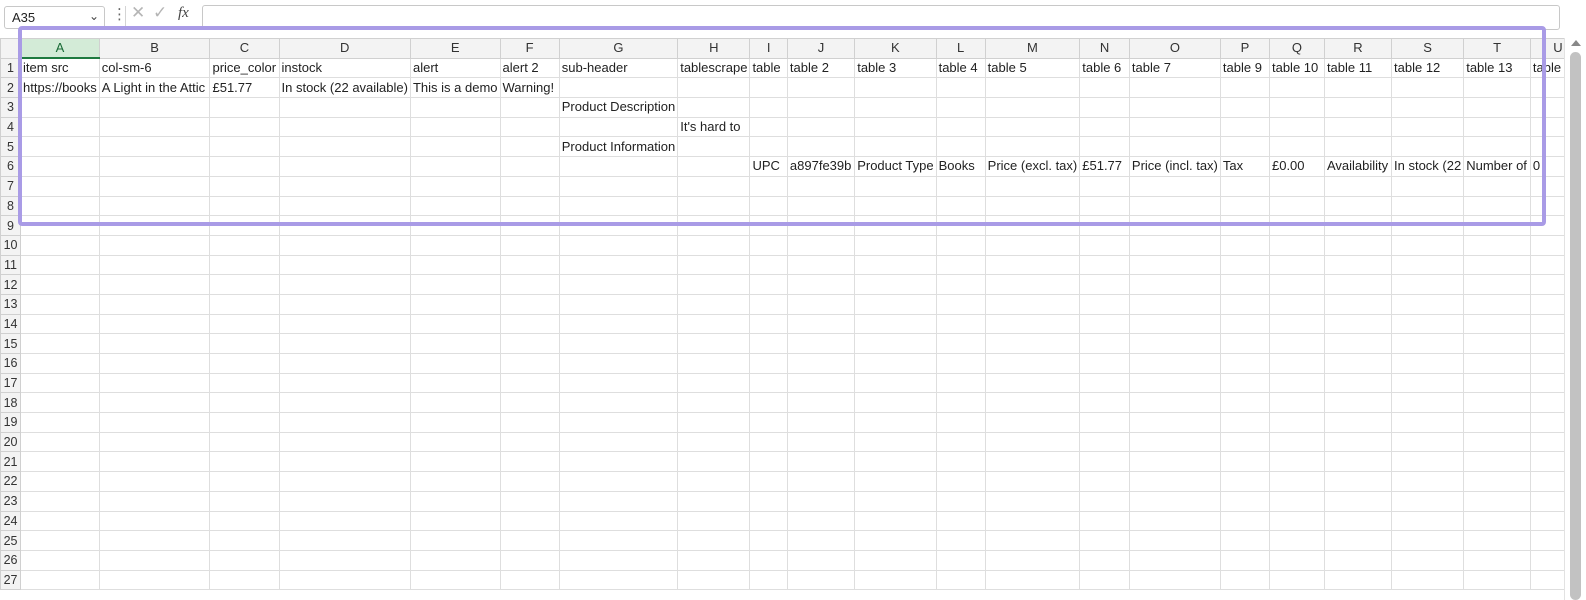 This screenshot has width=1586, height=600. What do you see at coordinates (1174, 304) in the screenshot?
I see `cell-o13` at bounding box center [1174, 304].